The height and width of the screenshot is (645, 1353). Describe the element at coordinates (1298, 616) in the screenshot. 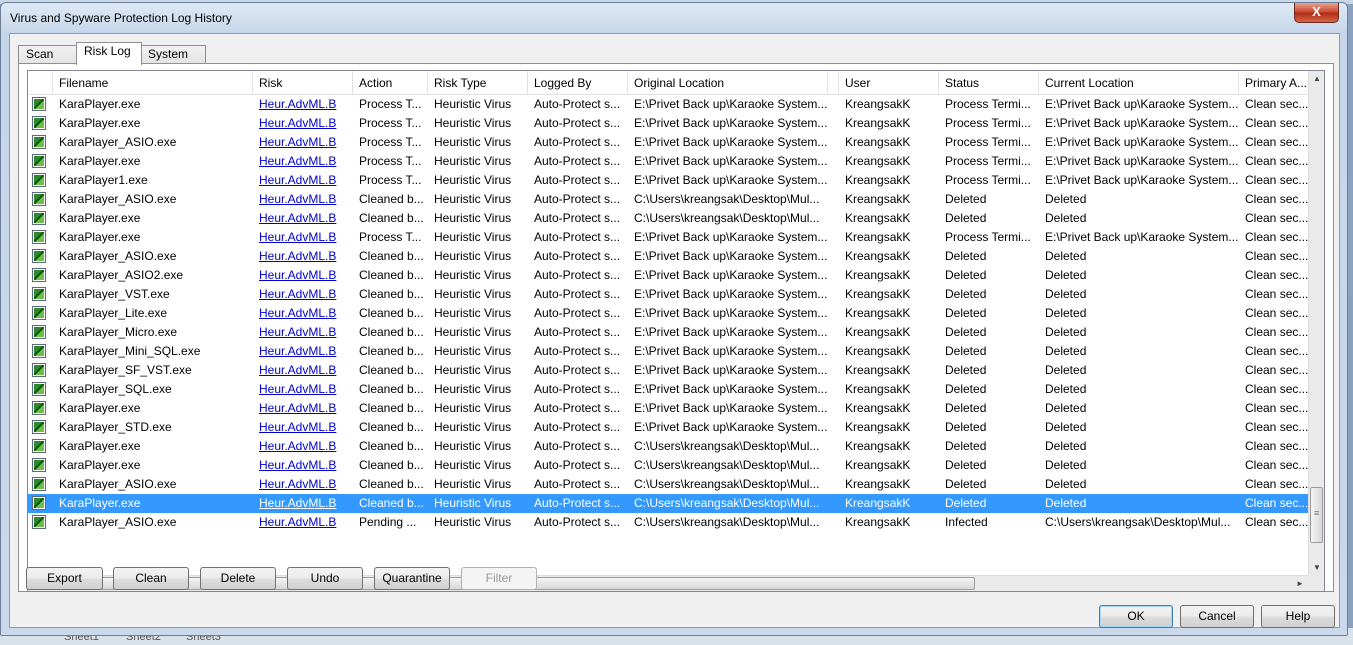

I see `help-button: Help` at that location.